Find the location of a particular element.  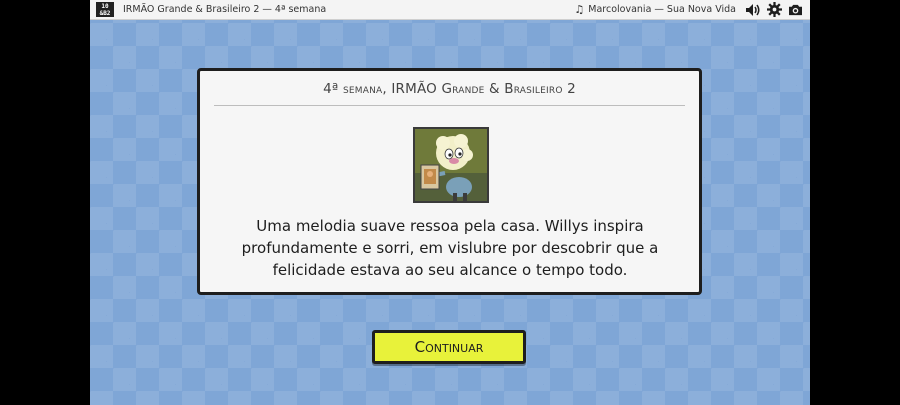

now-playing: ♫ Marcolovania — Sua Nova Vida is located at coordinates (655, 9).